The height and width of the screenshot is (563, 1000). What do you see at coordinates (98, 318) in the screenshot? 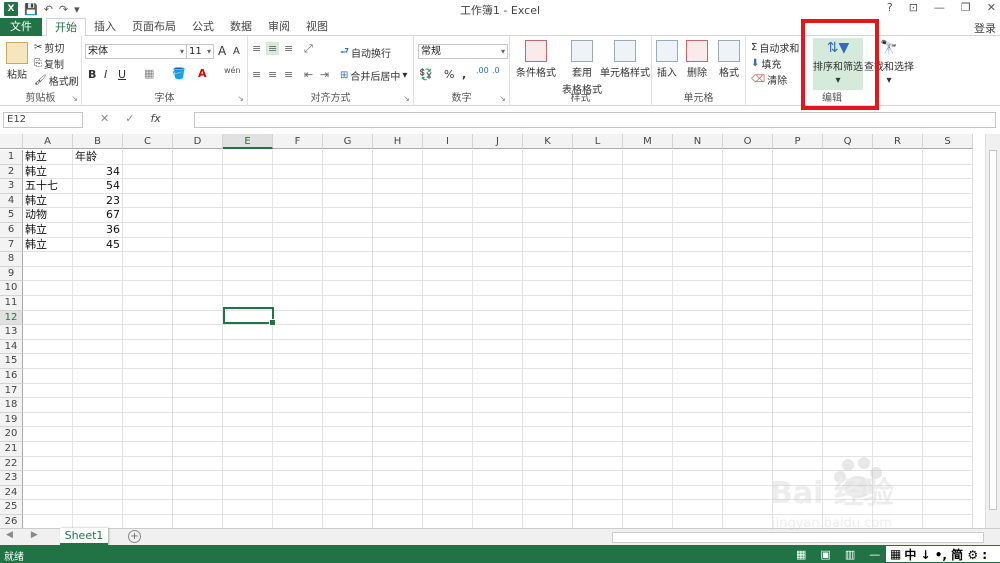
I see `cell-b12` at bounding box center [98, 318].